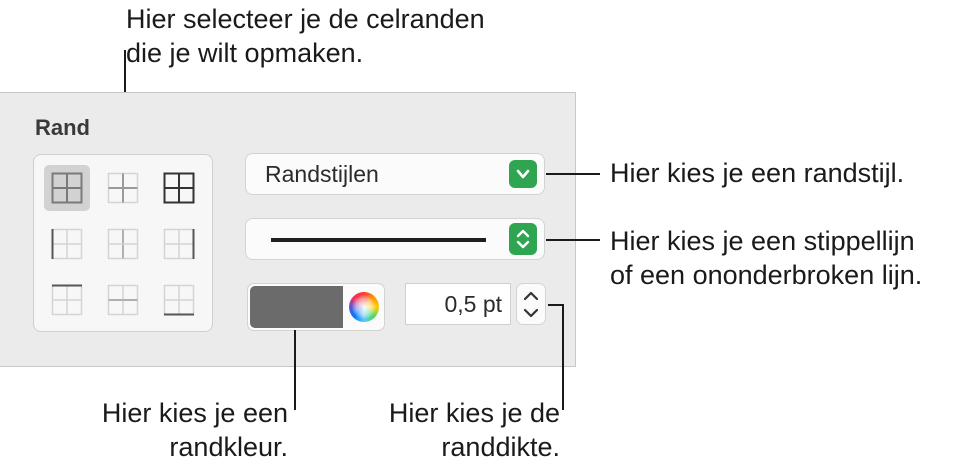 This screenshot has width=956, height=473. I want to click on top-border-button, so click(67, 300).